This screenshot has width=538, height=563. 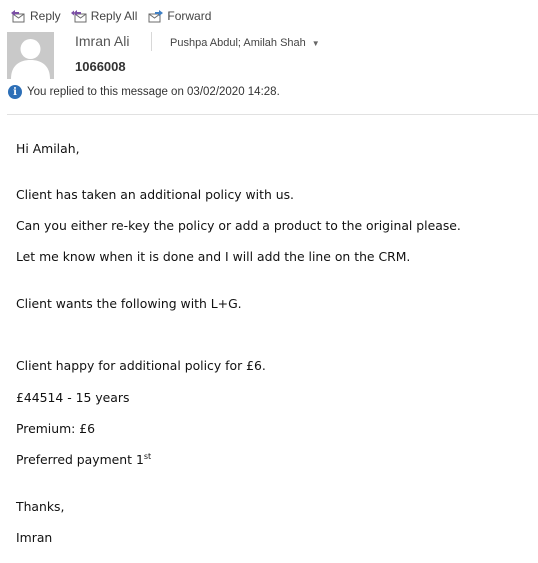 I want to click on person-icon, so click(x=30, y=59).